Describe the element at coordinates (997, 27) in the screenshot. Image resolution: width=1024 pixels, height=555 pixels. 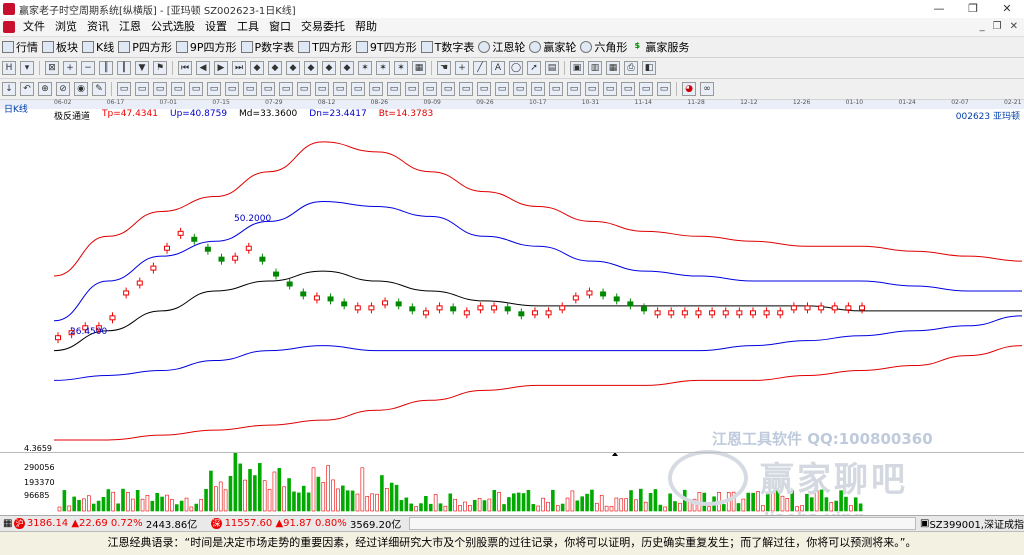
I see `mdi-restore-button: ❐` at that location.